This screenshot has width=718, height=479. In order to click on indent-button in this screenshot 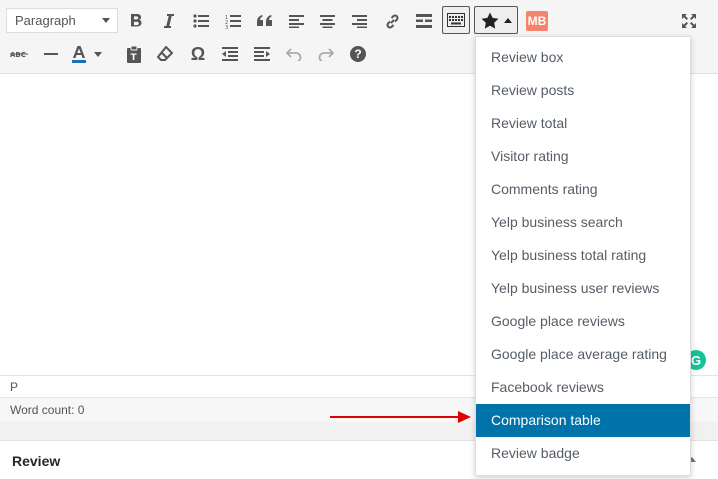, I will do `click(262, 54)`.